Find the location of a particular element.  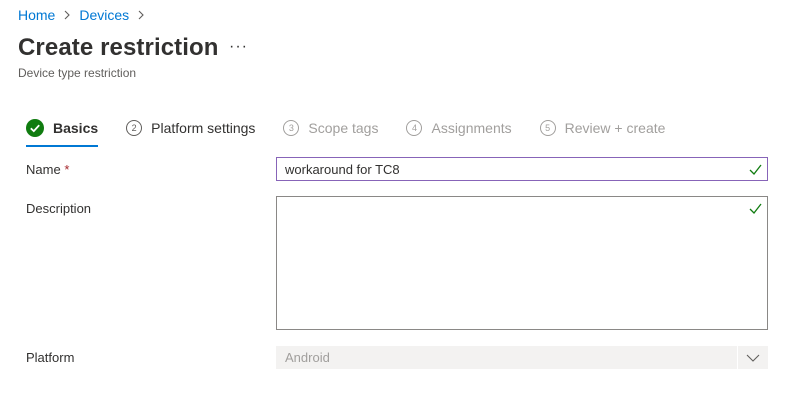

tab-platform-settings: 2 Platform settings is located at coordinates (190, 128).